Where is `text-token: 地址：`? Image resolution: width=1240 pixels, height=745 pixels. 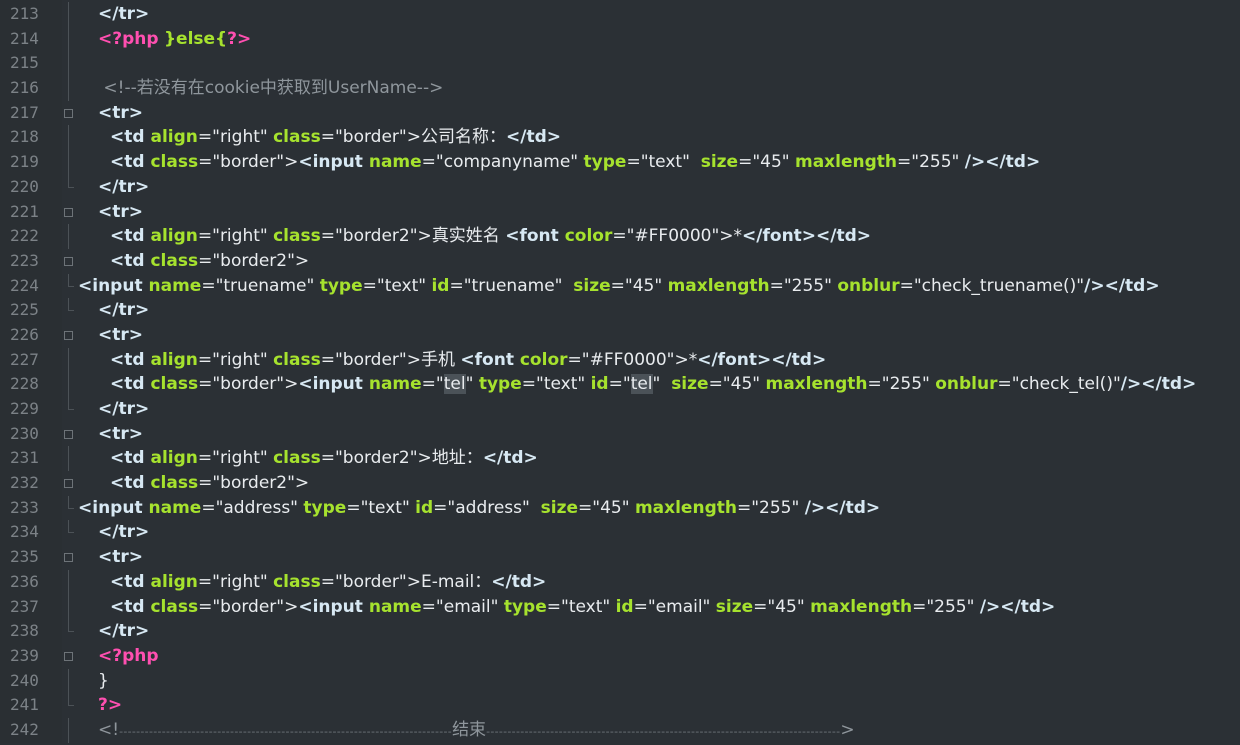
text-token: 地址： is located at coordinates (457, 458).